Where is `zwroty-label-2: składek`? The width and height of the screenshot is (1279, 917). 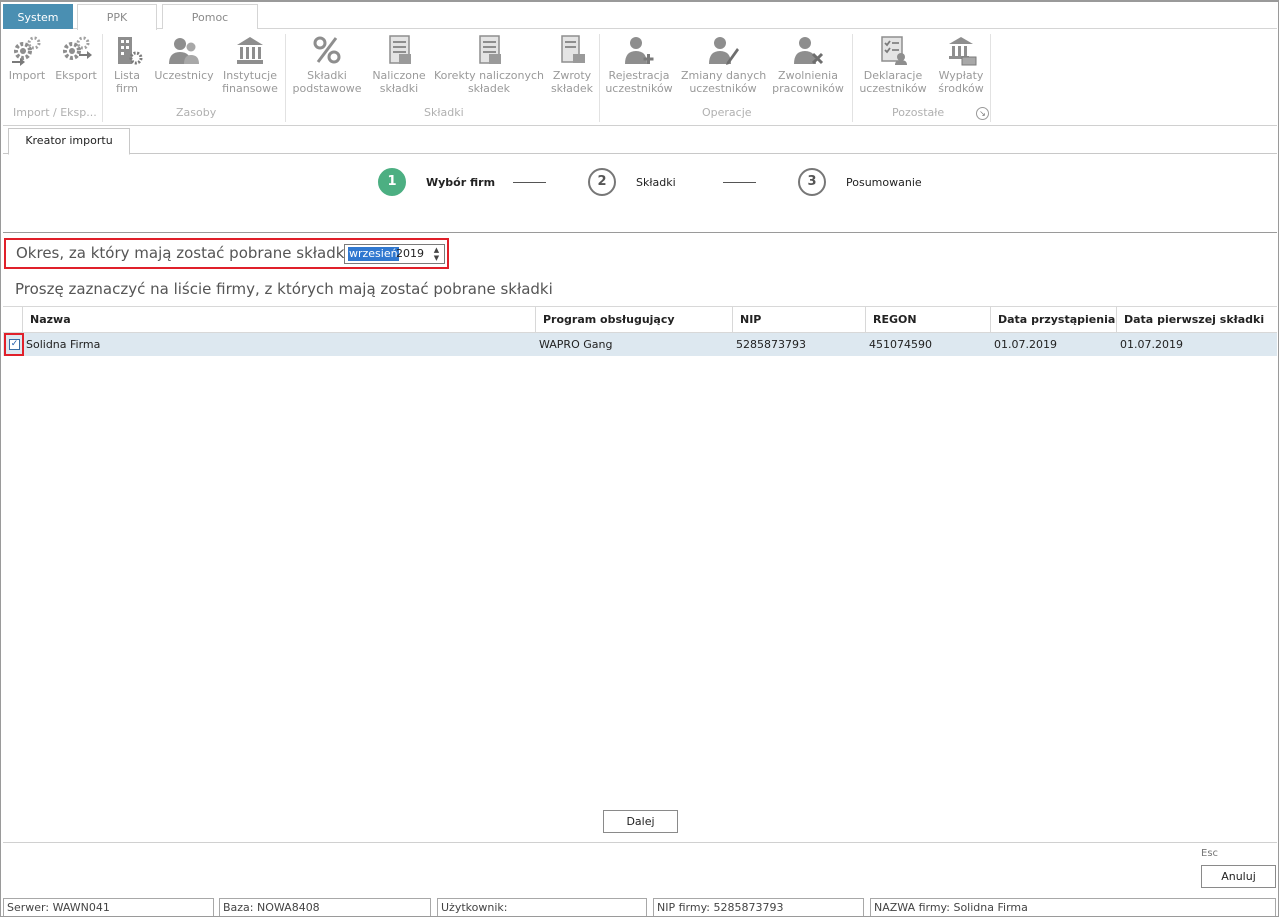
zwroty-label-2: składek is located at coordinates (572, 88).